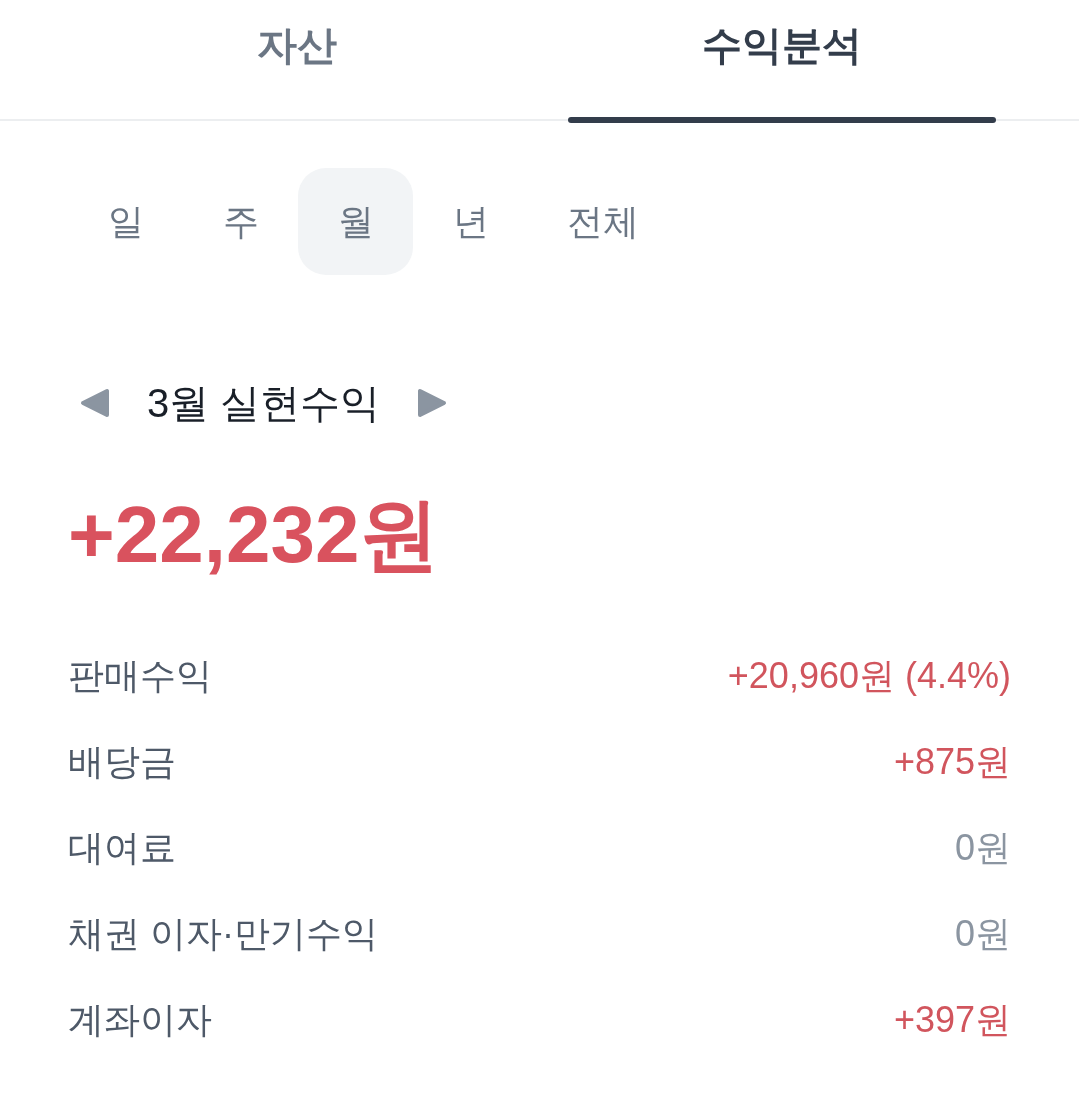 The height and width of the screenshot is (1116, 1079). What do you see at coordinates (122, 762) in the screenshot?
I see `row-label: 배당금` at bounding box center [122, 762].